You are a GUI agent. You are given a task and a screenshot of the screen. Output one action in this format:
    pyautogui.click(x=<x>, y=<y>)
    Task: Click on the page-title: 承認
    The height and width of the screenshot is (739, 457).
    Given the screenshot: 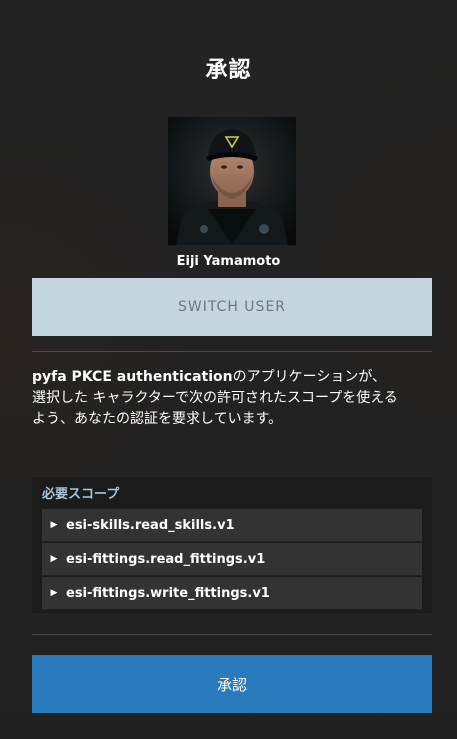 What is the action you would take?
    pyautogui.click(x=228, y=70)
    